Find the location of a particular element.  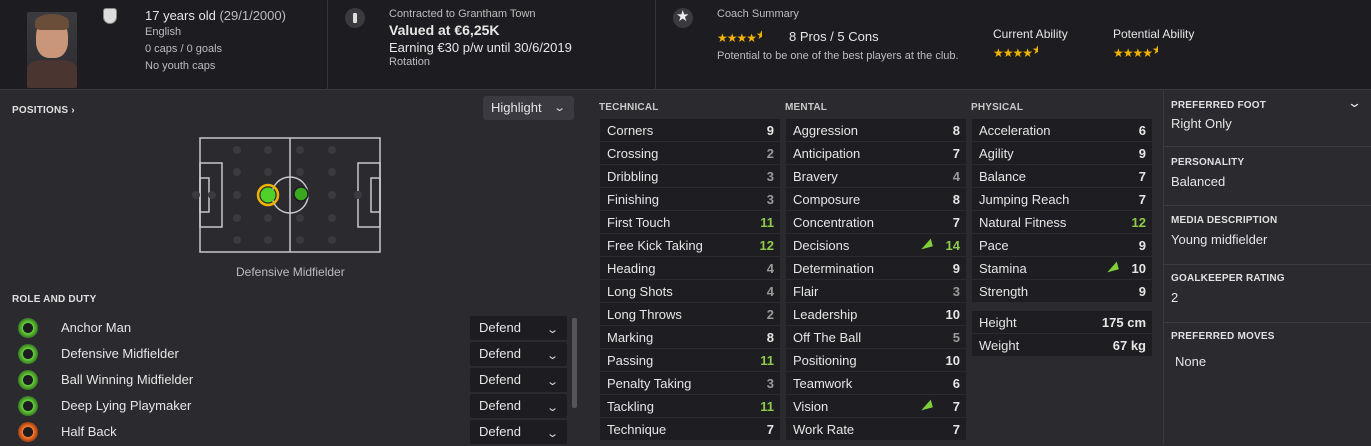

attribute-row: Vision 7 is located at coordinates (876, 406).